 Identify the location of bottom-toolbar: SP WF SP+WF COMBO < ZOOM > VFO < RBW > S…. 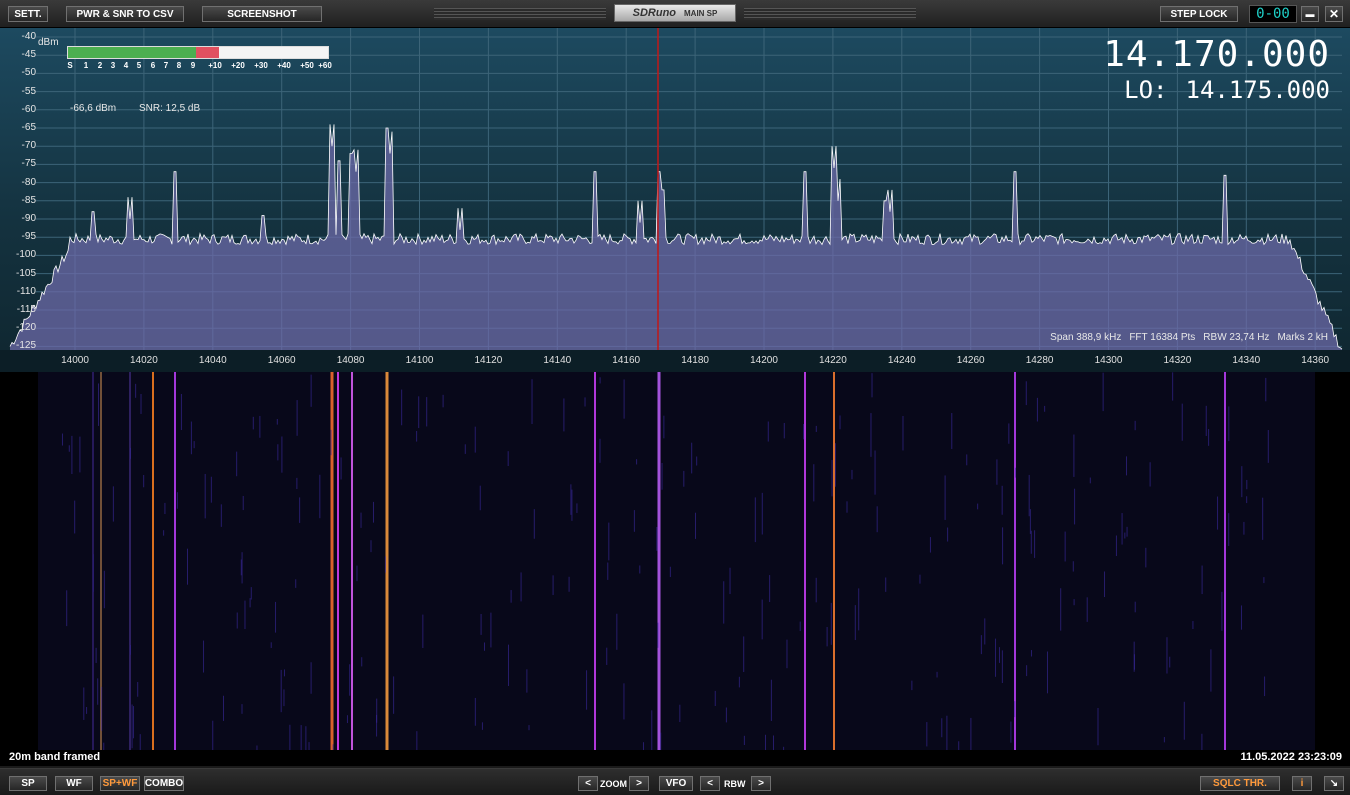
(675, 781).